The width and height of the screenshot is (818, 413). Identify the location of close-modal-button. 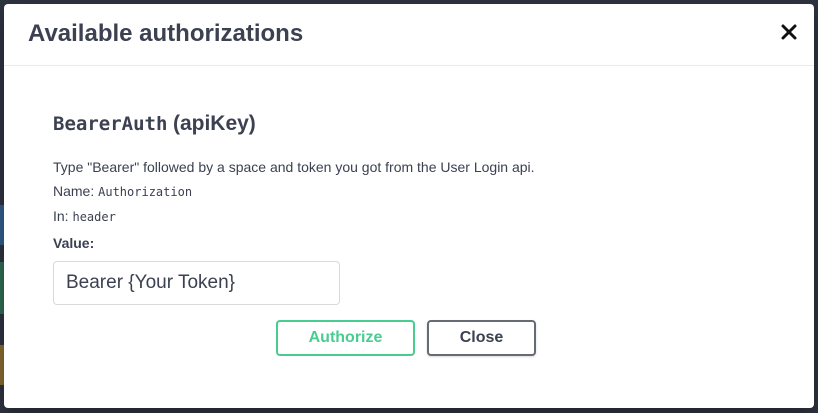
(789, 32).